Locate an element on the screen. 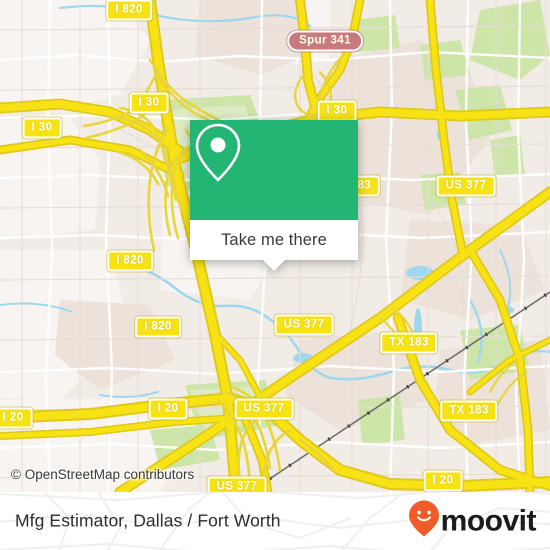 Image resolution: width=550 pixels, height=550 pixels. road-shield-i20-west: I 20 is located at coordinates (16, 418).